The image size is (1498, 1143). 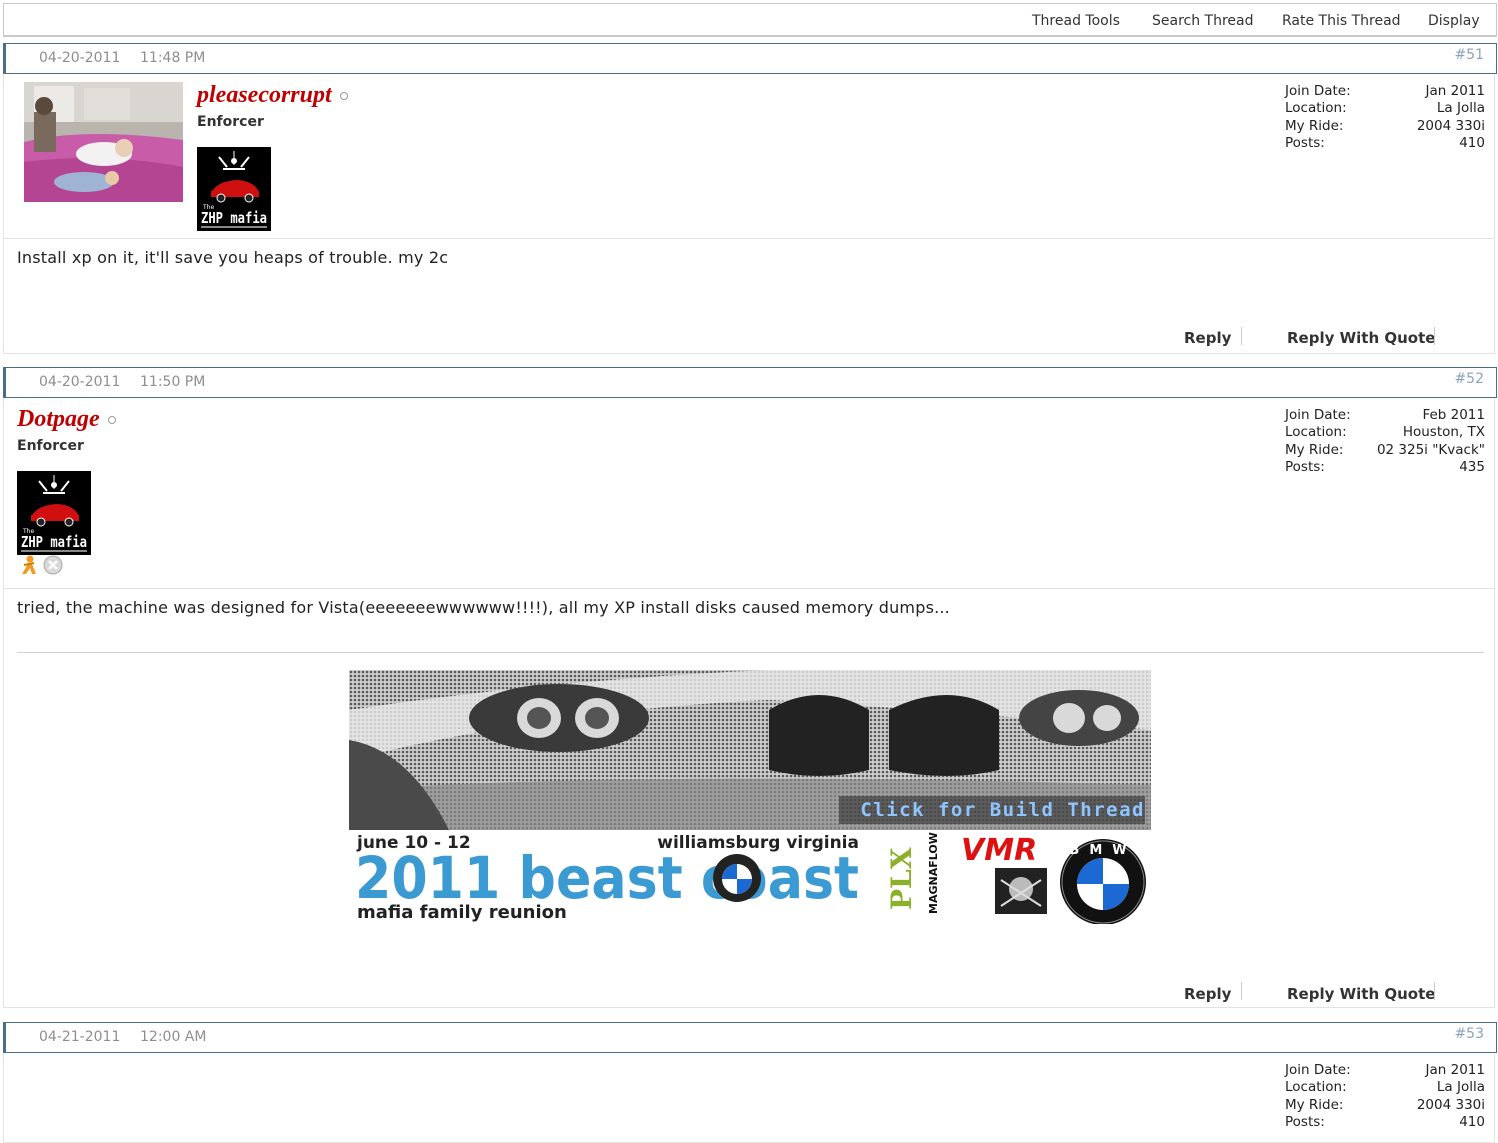 What do you see at coordinates (173, 1037) in the screenshot?
I see `post-time: 12:00 AM` at bounding box center [173, 1037].